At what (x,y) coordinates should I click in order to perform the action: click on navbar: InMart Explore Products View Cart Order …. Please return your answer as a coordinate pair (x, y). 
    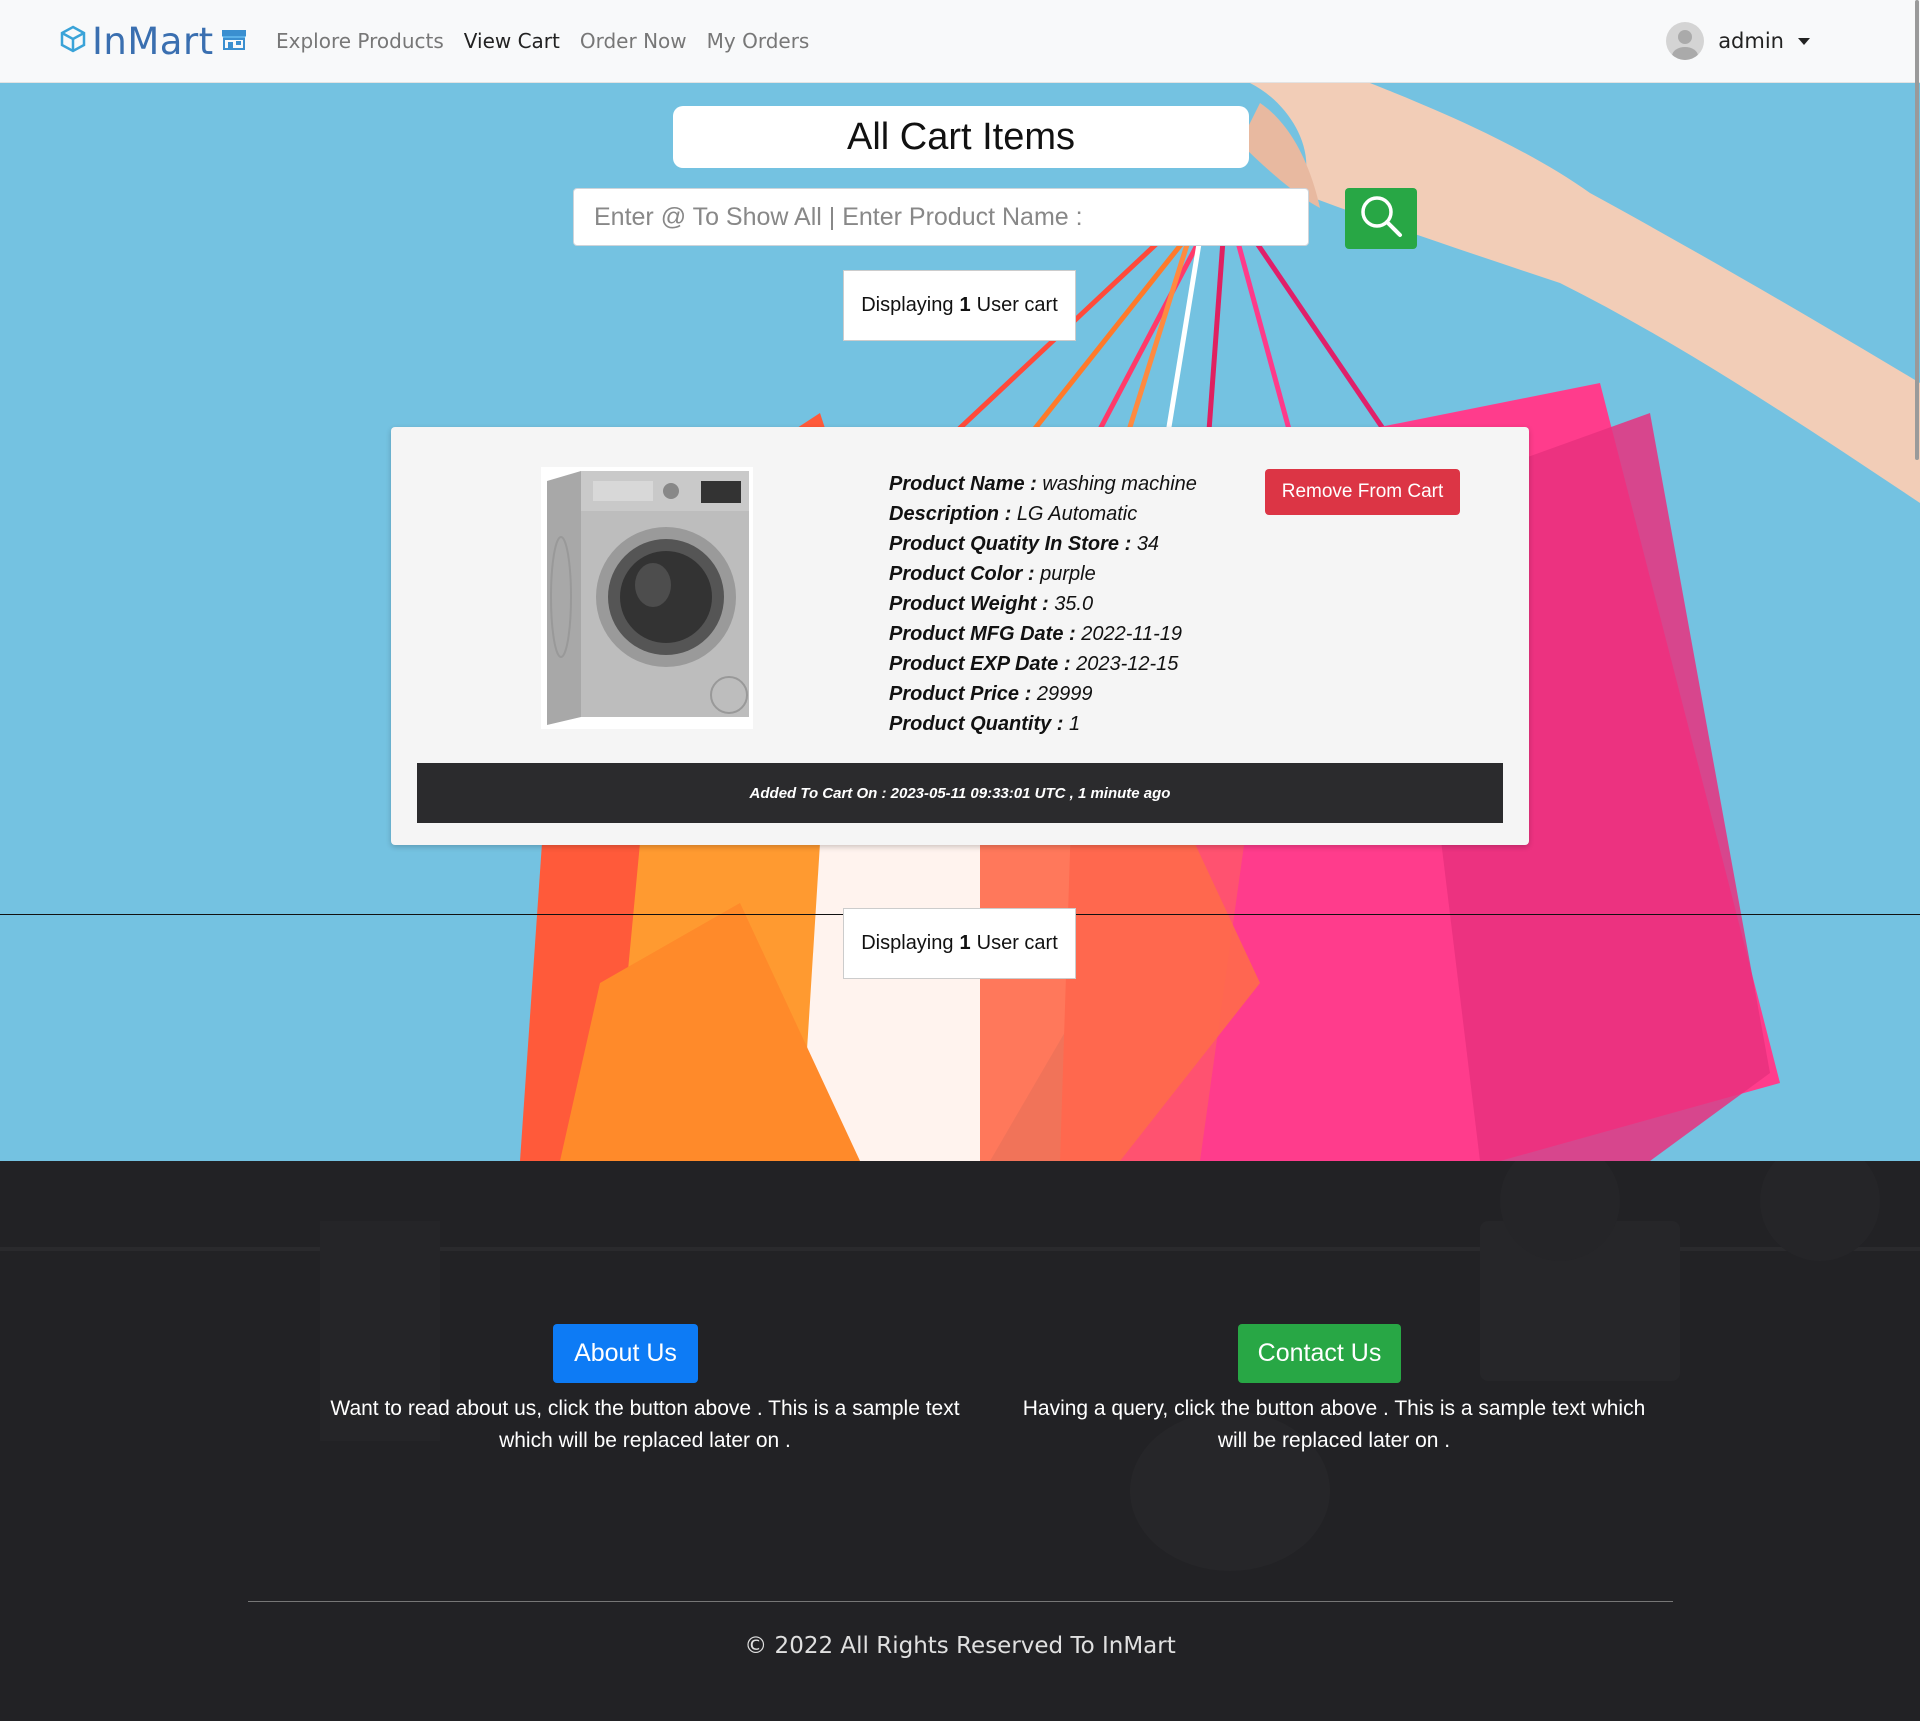
    Looking at the image, I should click on (960, 41).